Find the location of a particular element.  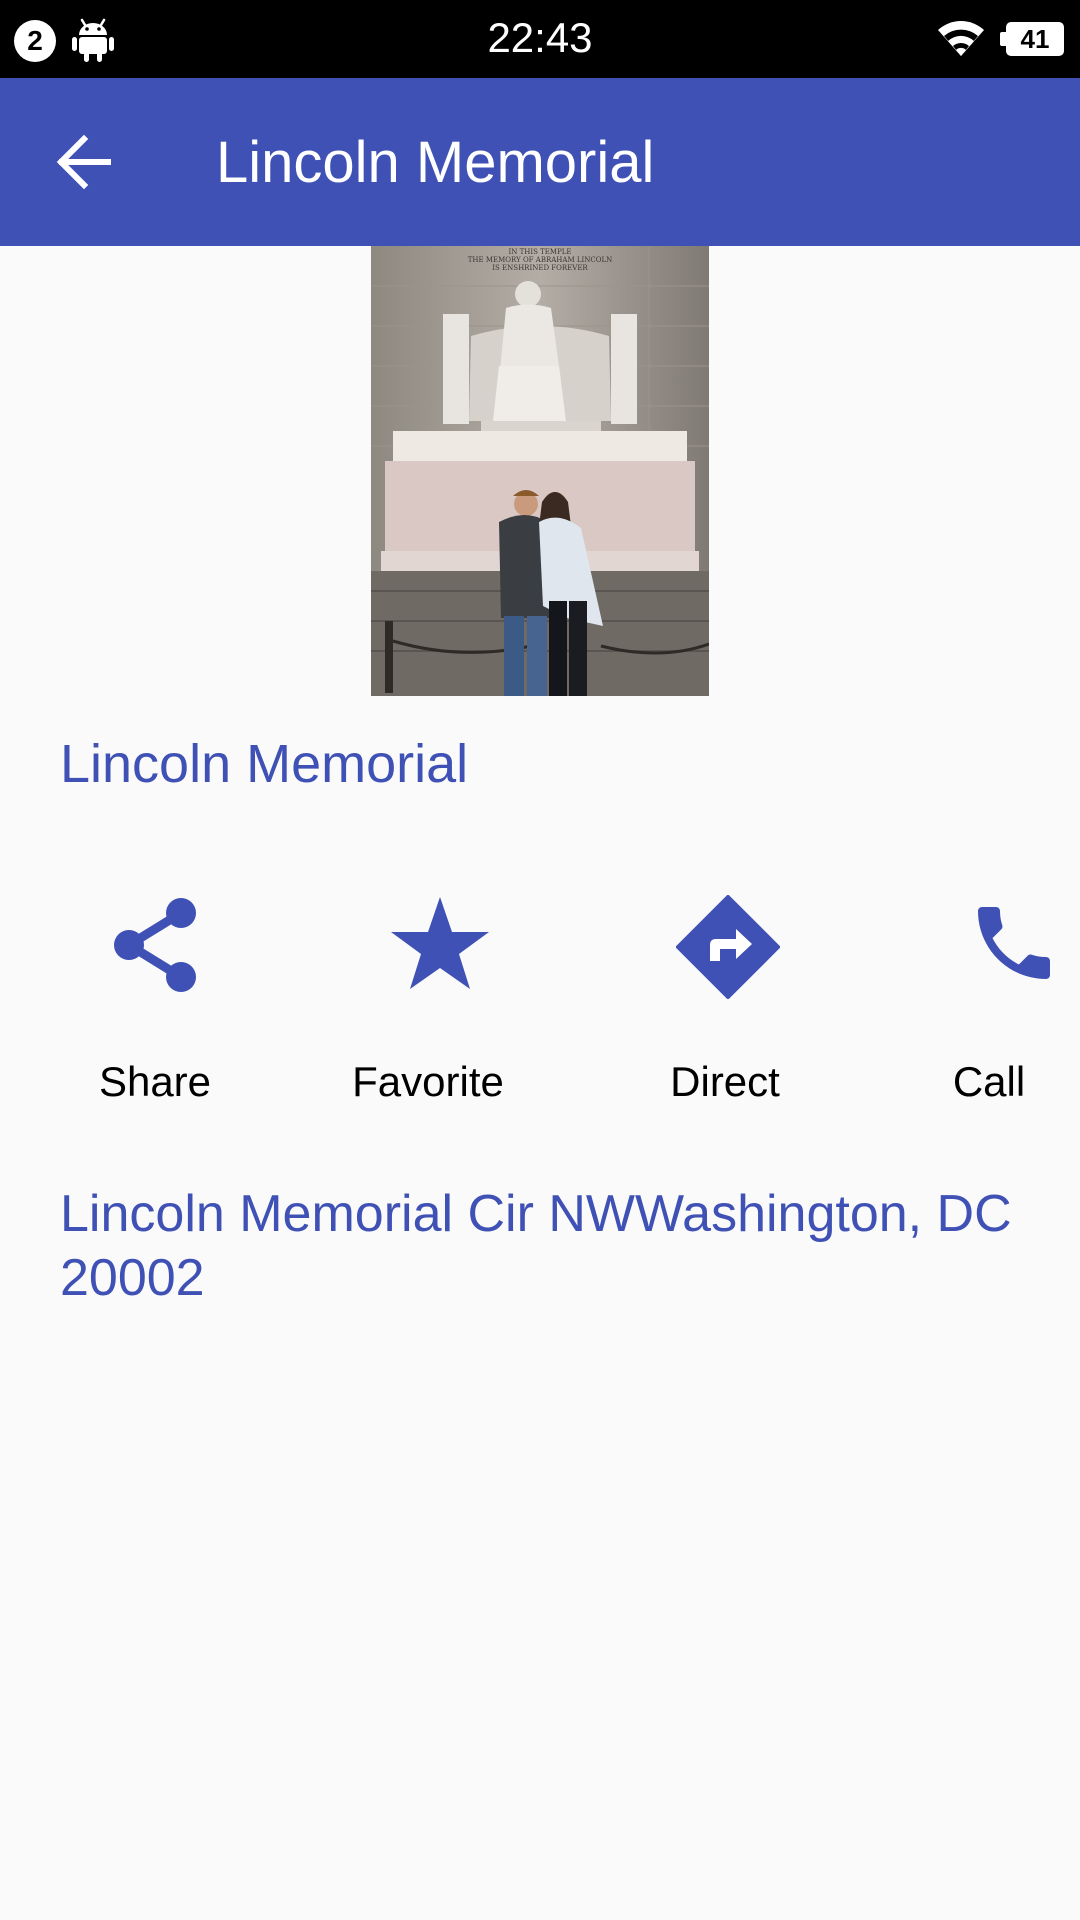

favorite-label: Favorite is located at coordinates (428, 1081).